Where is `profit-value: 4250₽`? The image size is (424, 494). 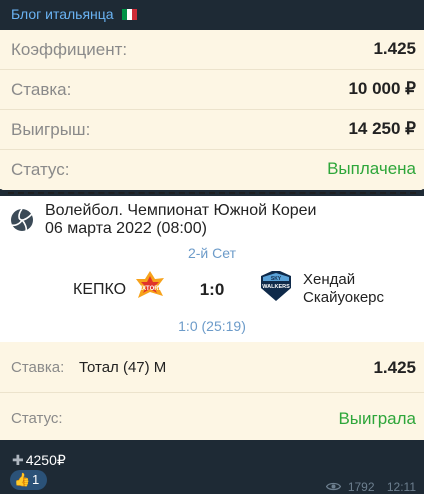
profit-value: 4250₽ is located at coordinates (45, 460).